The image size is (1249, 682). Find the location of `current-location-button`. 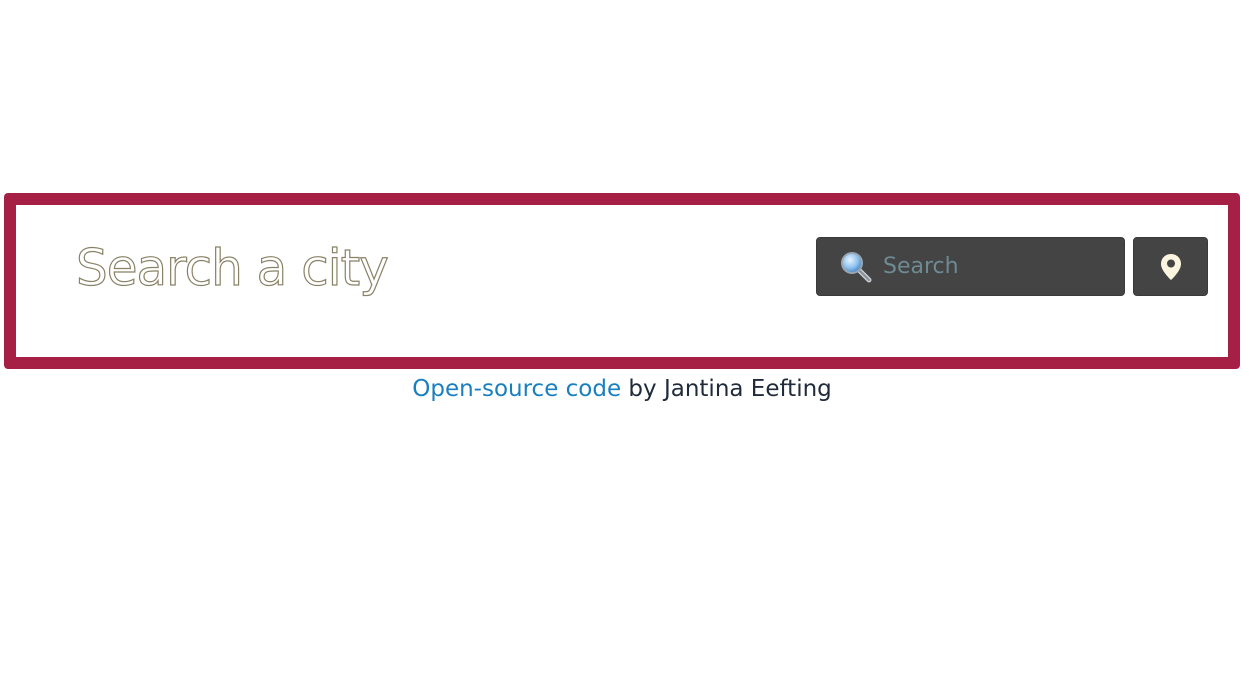

current-location-button is located at coordinates (1170, 266).